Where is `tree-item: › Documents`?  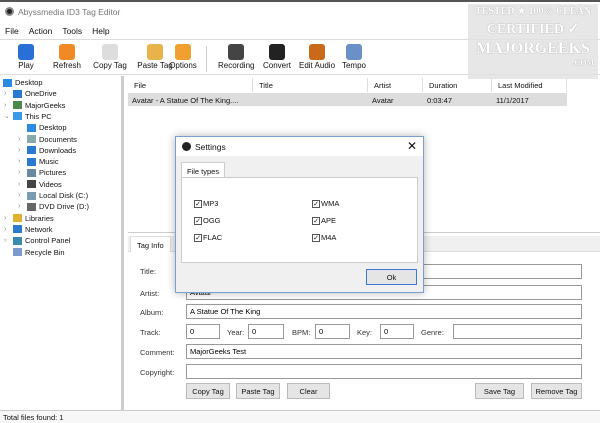
tree-item: › Documents is located at coordinates (47, 139).